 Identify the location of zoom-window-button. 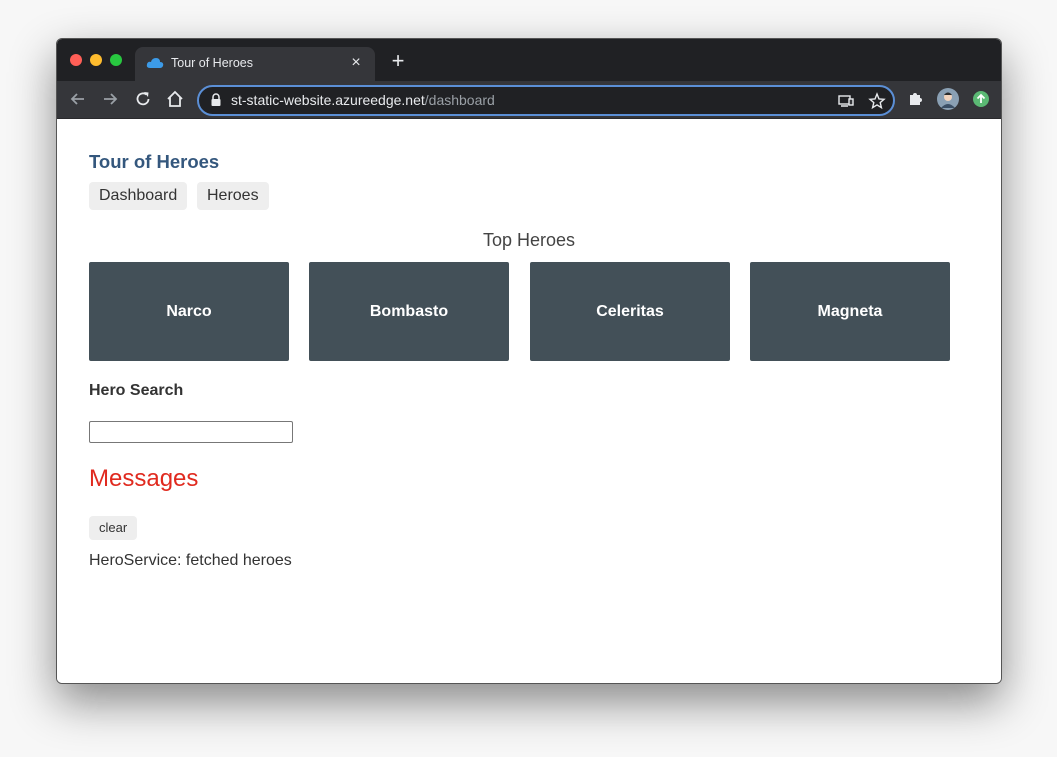
(116, 60).